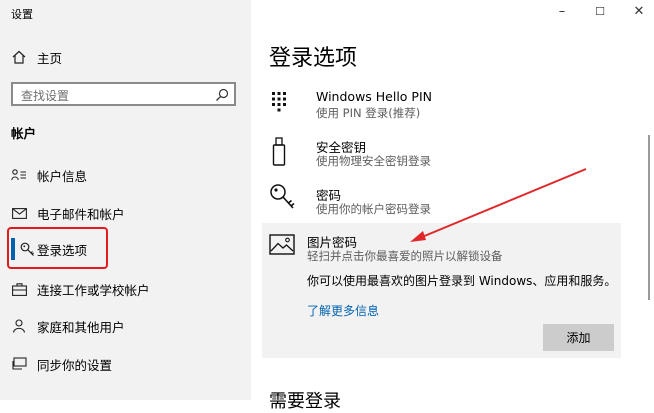  I want to click on annotation-arrow, so click(498, 205).